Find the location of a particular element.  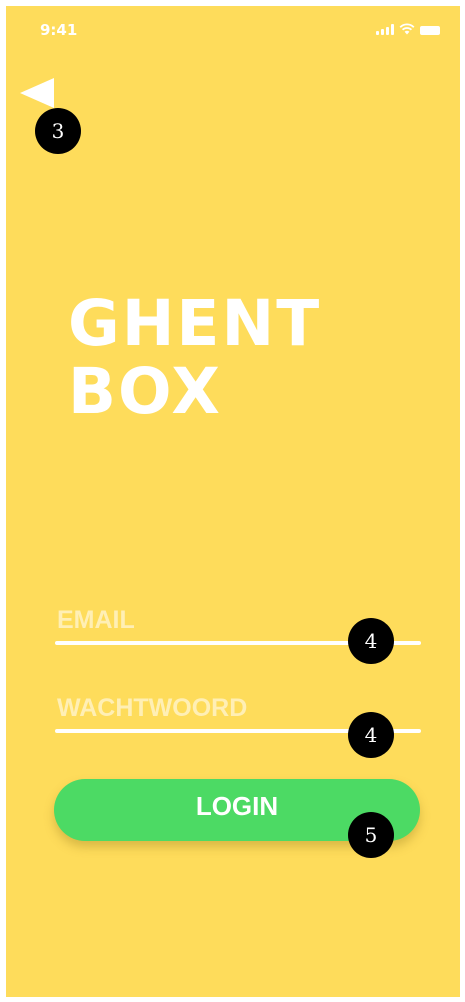

annotation-marker-login: 5 is located at coordinates (371, 835).